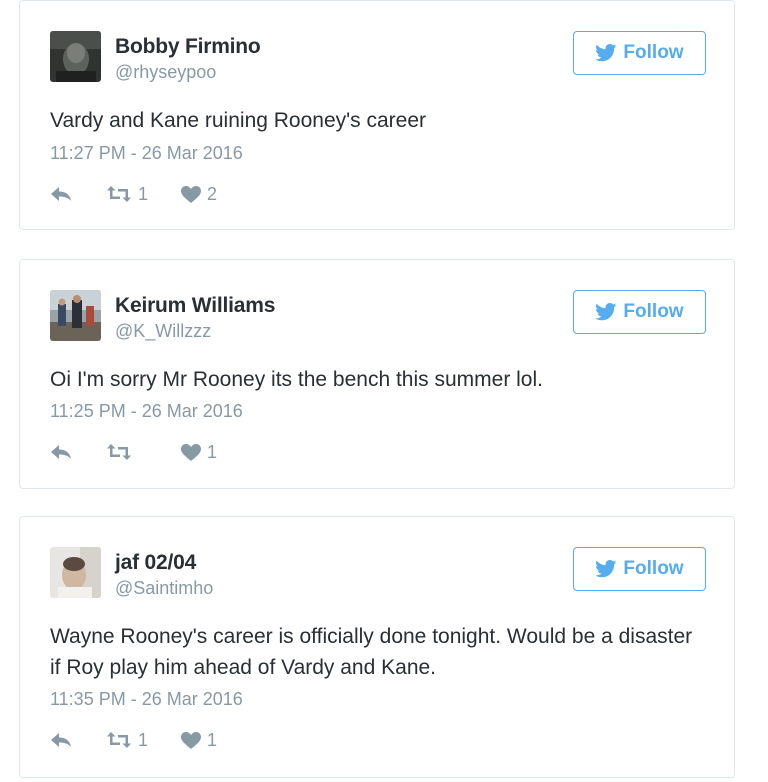  I want to click on tweet-actions: 1, so click(133, 452).